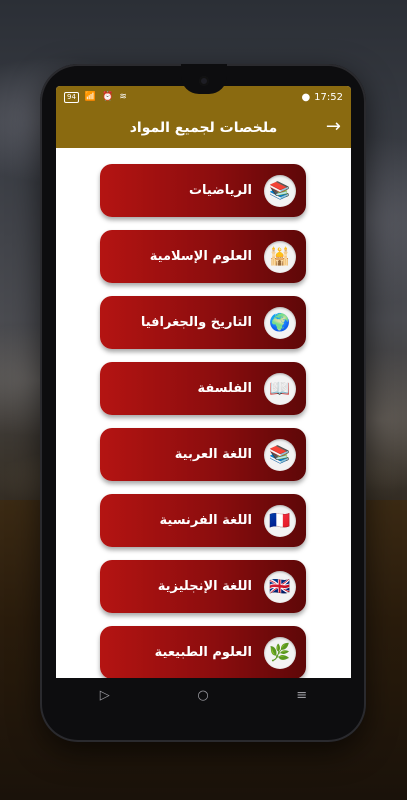  I want to click on subject-button-history-geo: التاريخ والجغرافيا 🌍, so click(203, 322).